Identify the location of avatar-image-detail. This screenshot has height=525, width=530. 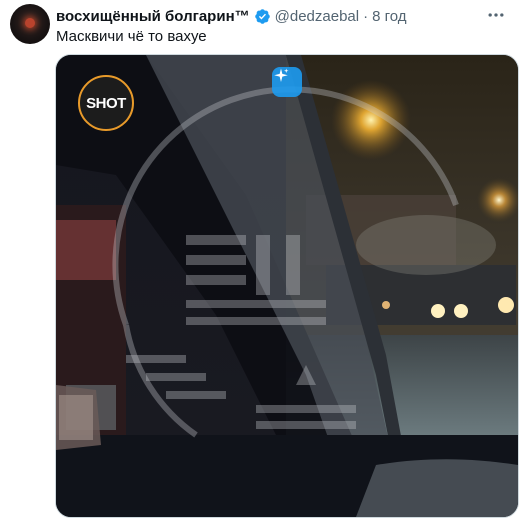
(30, 23).